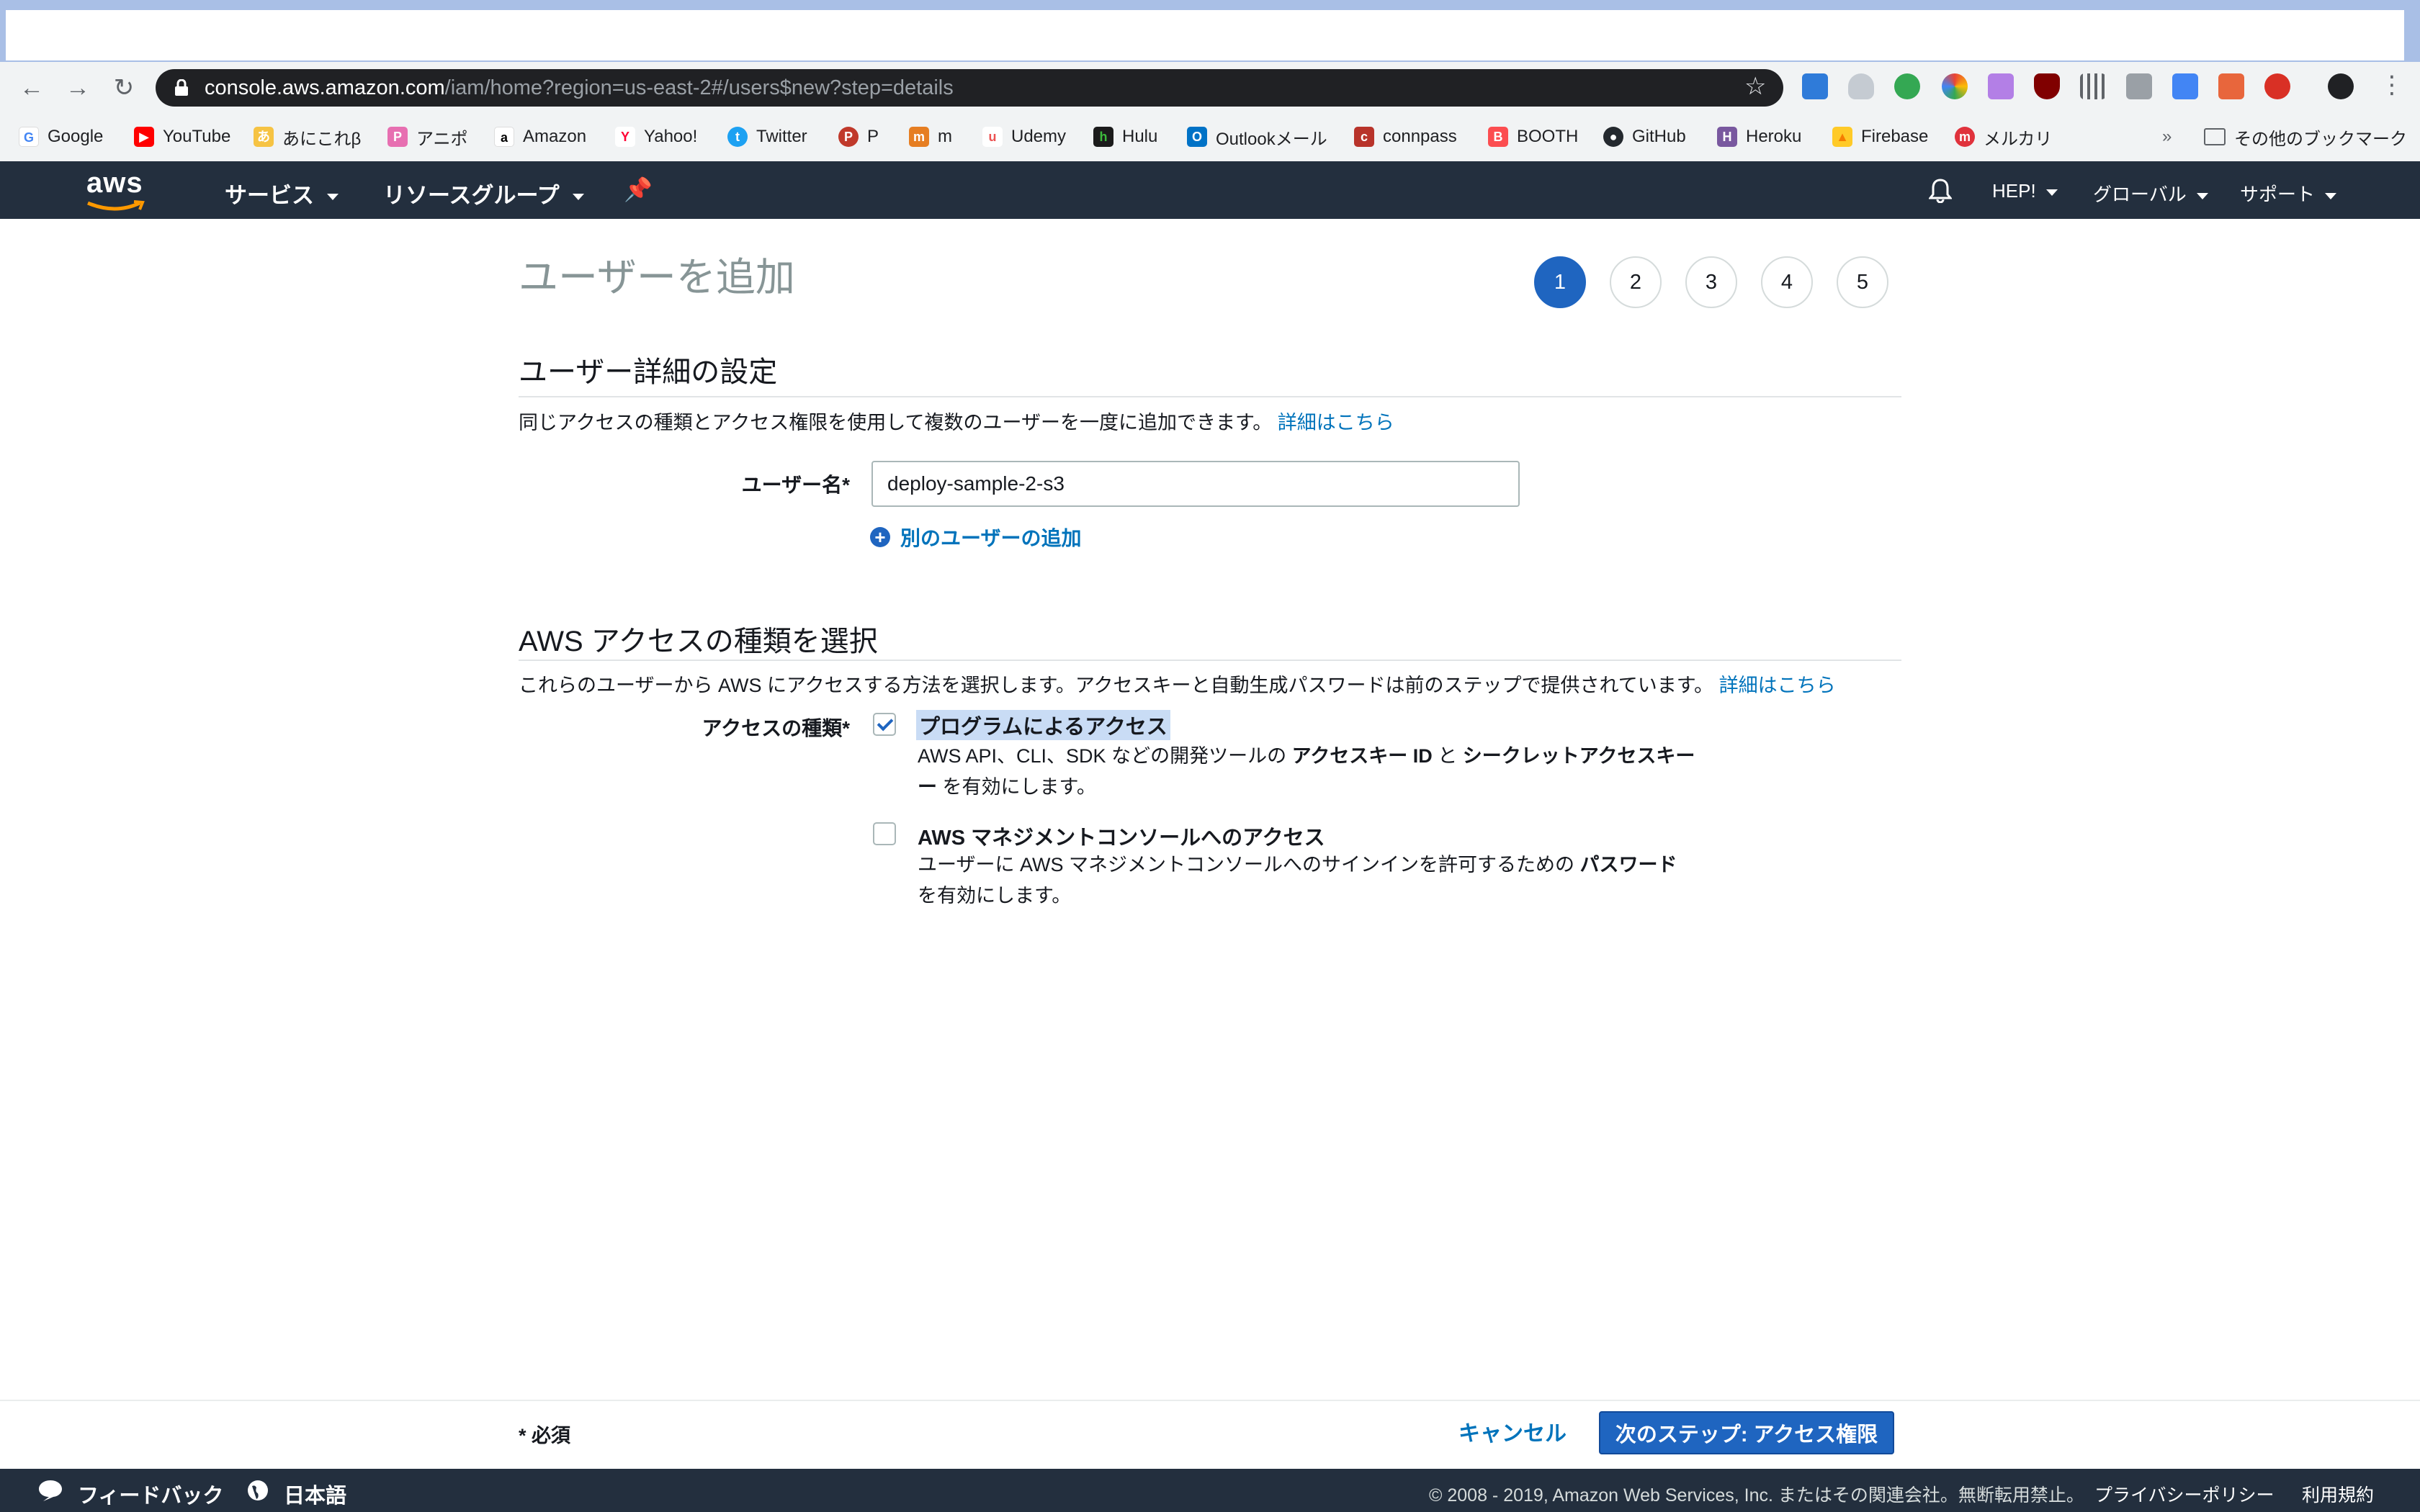 This screenshot has width=2420, height=1512. I want to click on page-title: ユーザーを追加, so click(657, 277).